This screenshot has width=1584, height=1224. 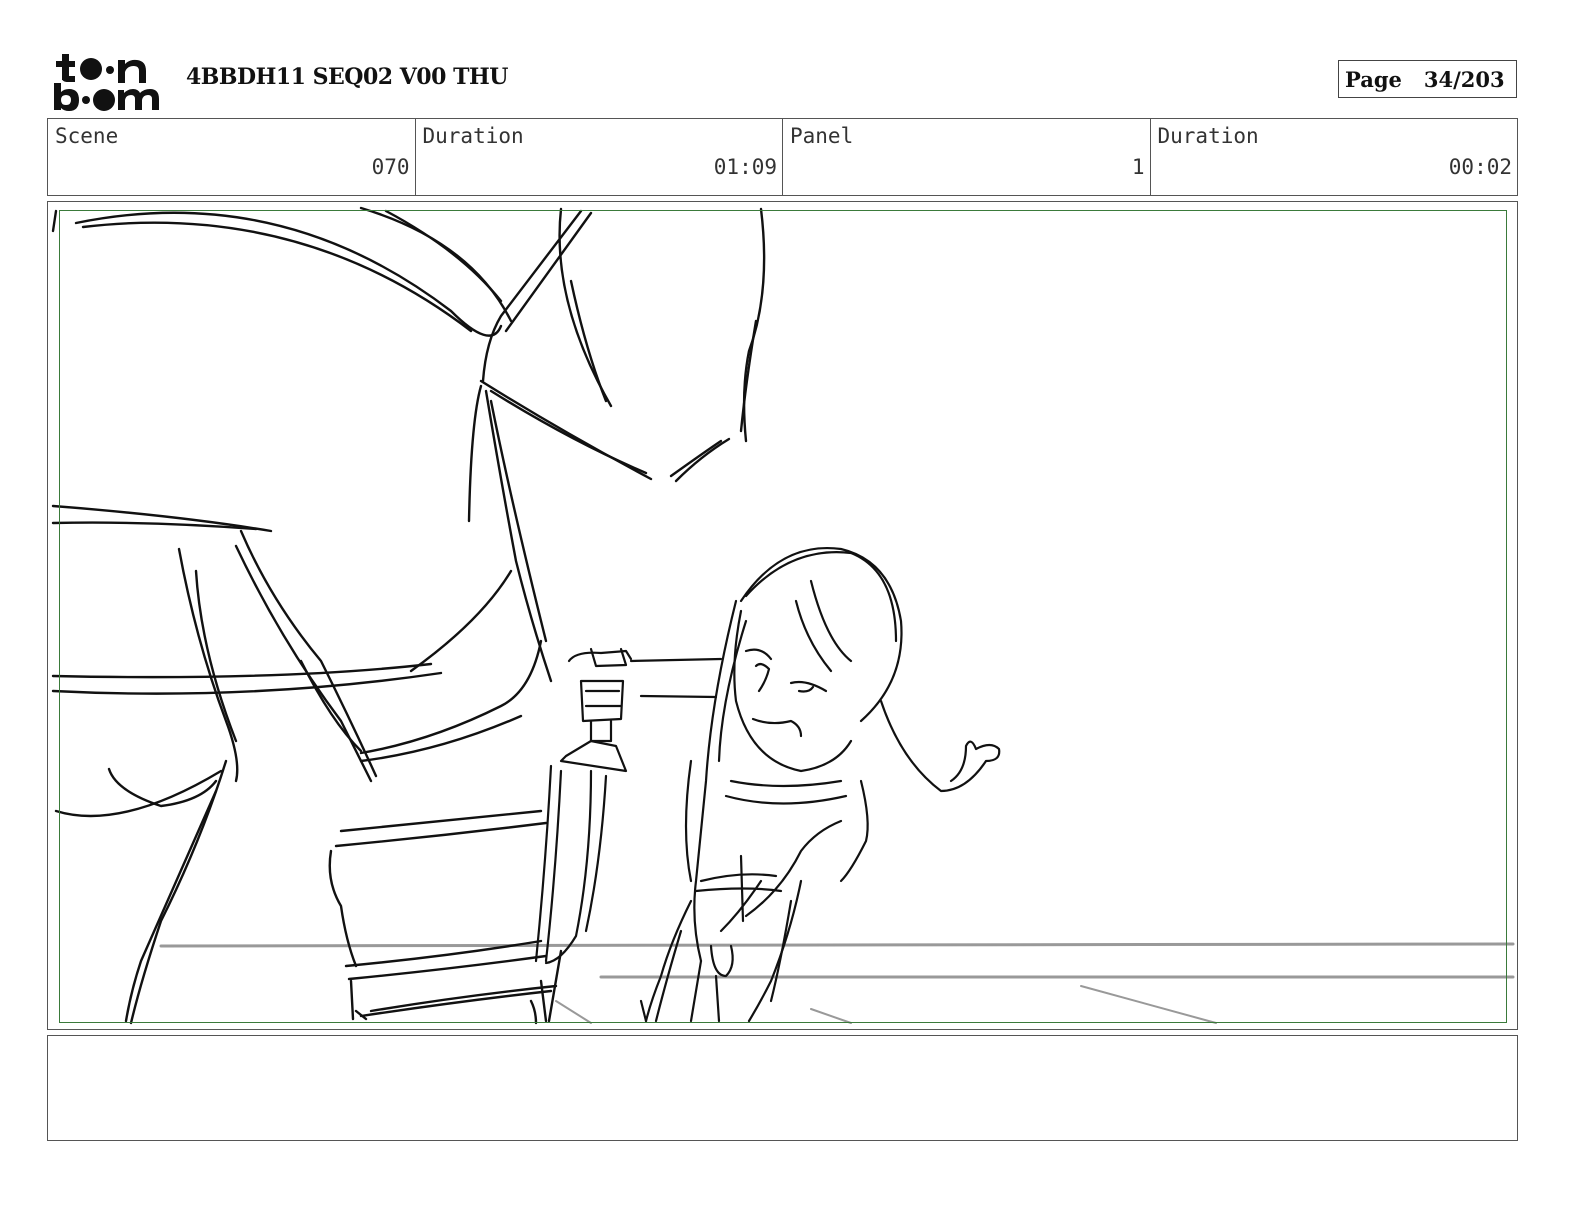 I want to click on toon-boom-logo-mark, so click(x=106, y=82).